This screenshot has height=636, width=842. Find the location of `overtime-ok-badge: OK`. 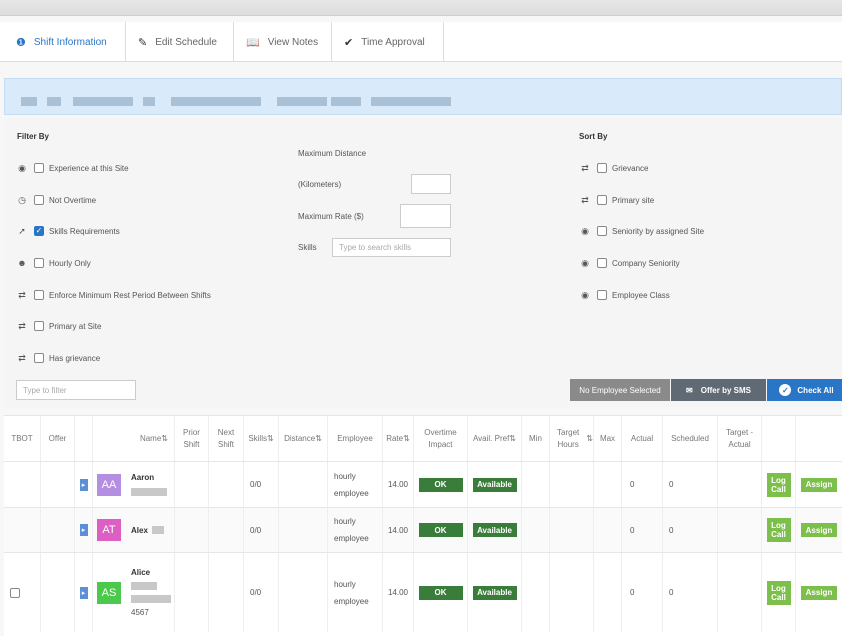

overtime-ok-badge: OK is located at coordinates (440, 484).